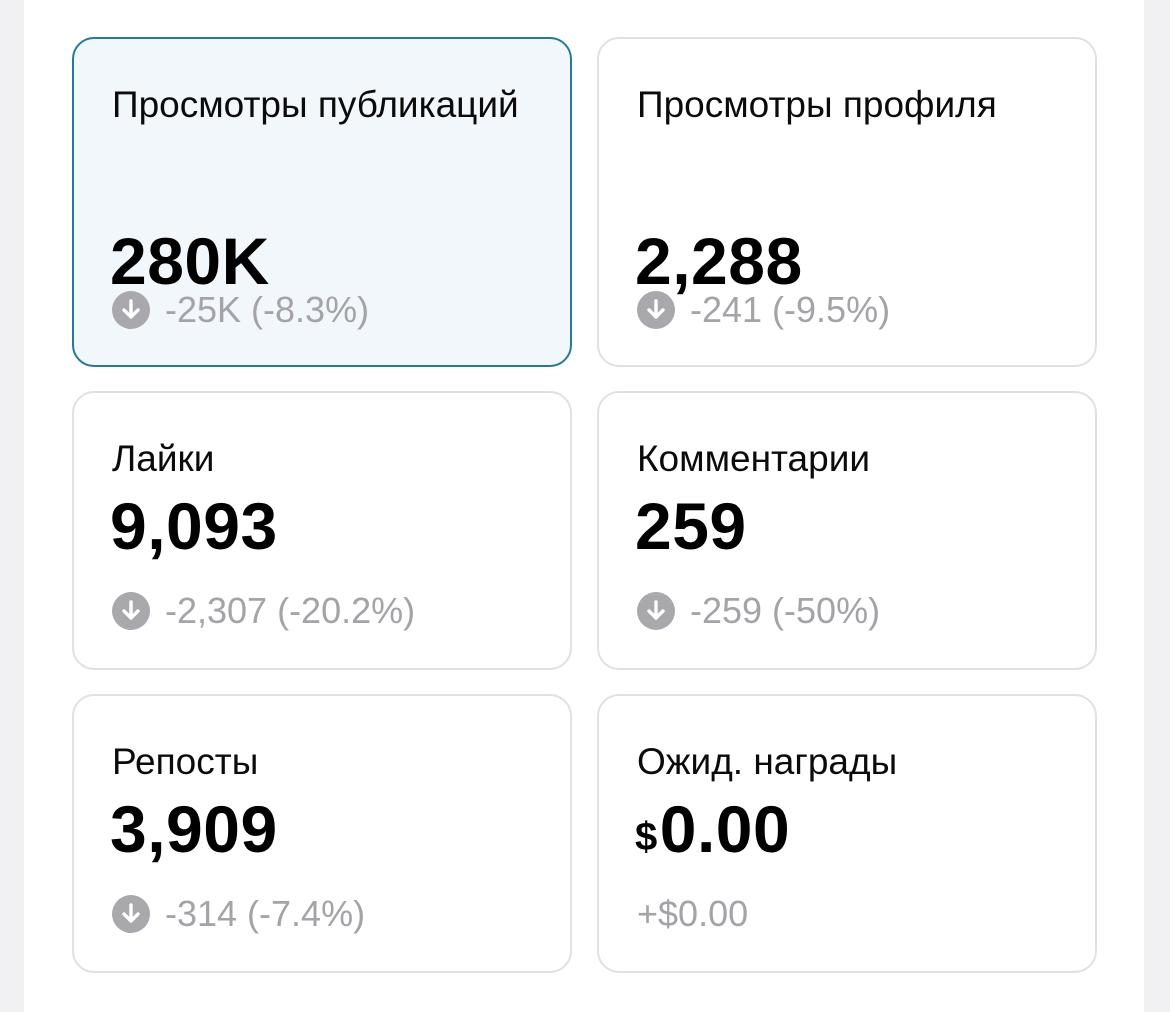  Describe the element at coordinates (194, 829) in the screenshot. I see `stat-card-value: 3,909` at that location.